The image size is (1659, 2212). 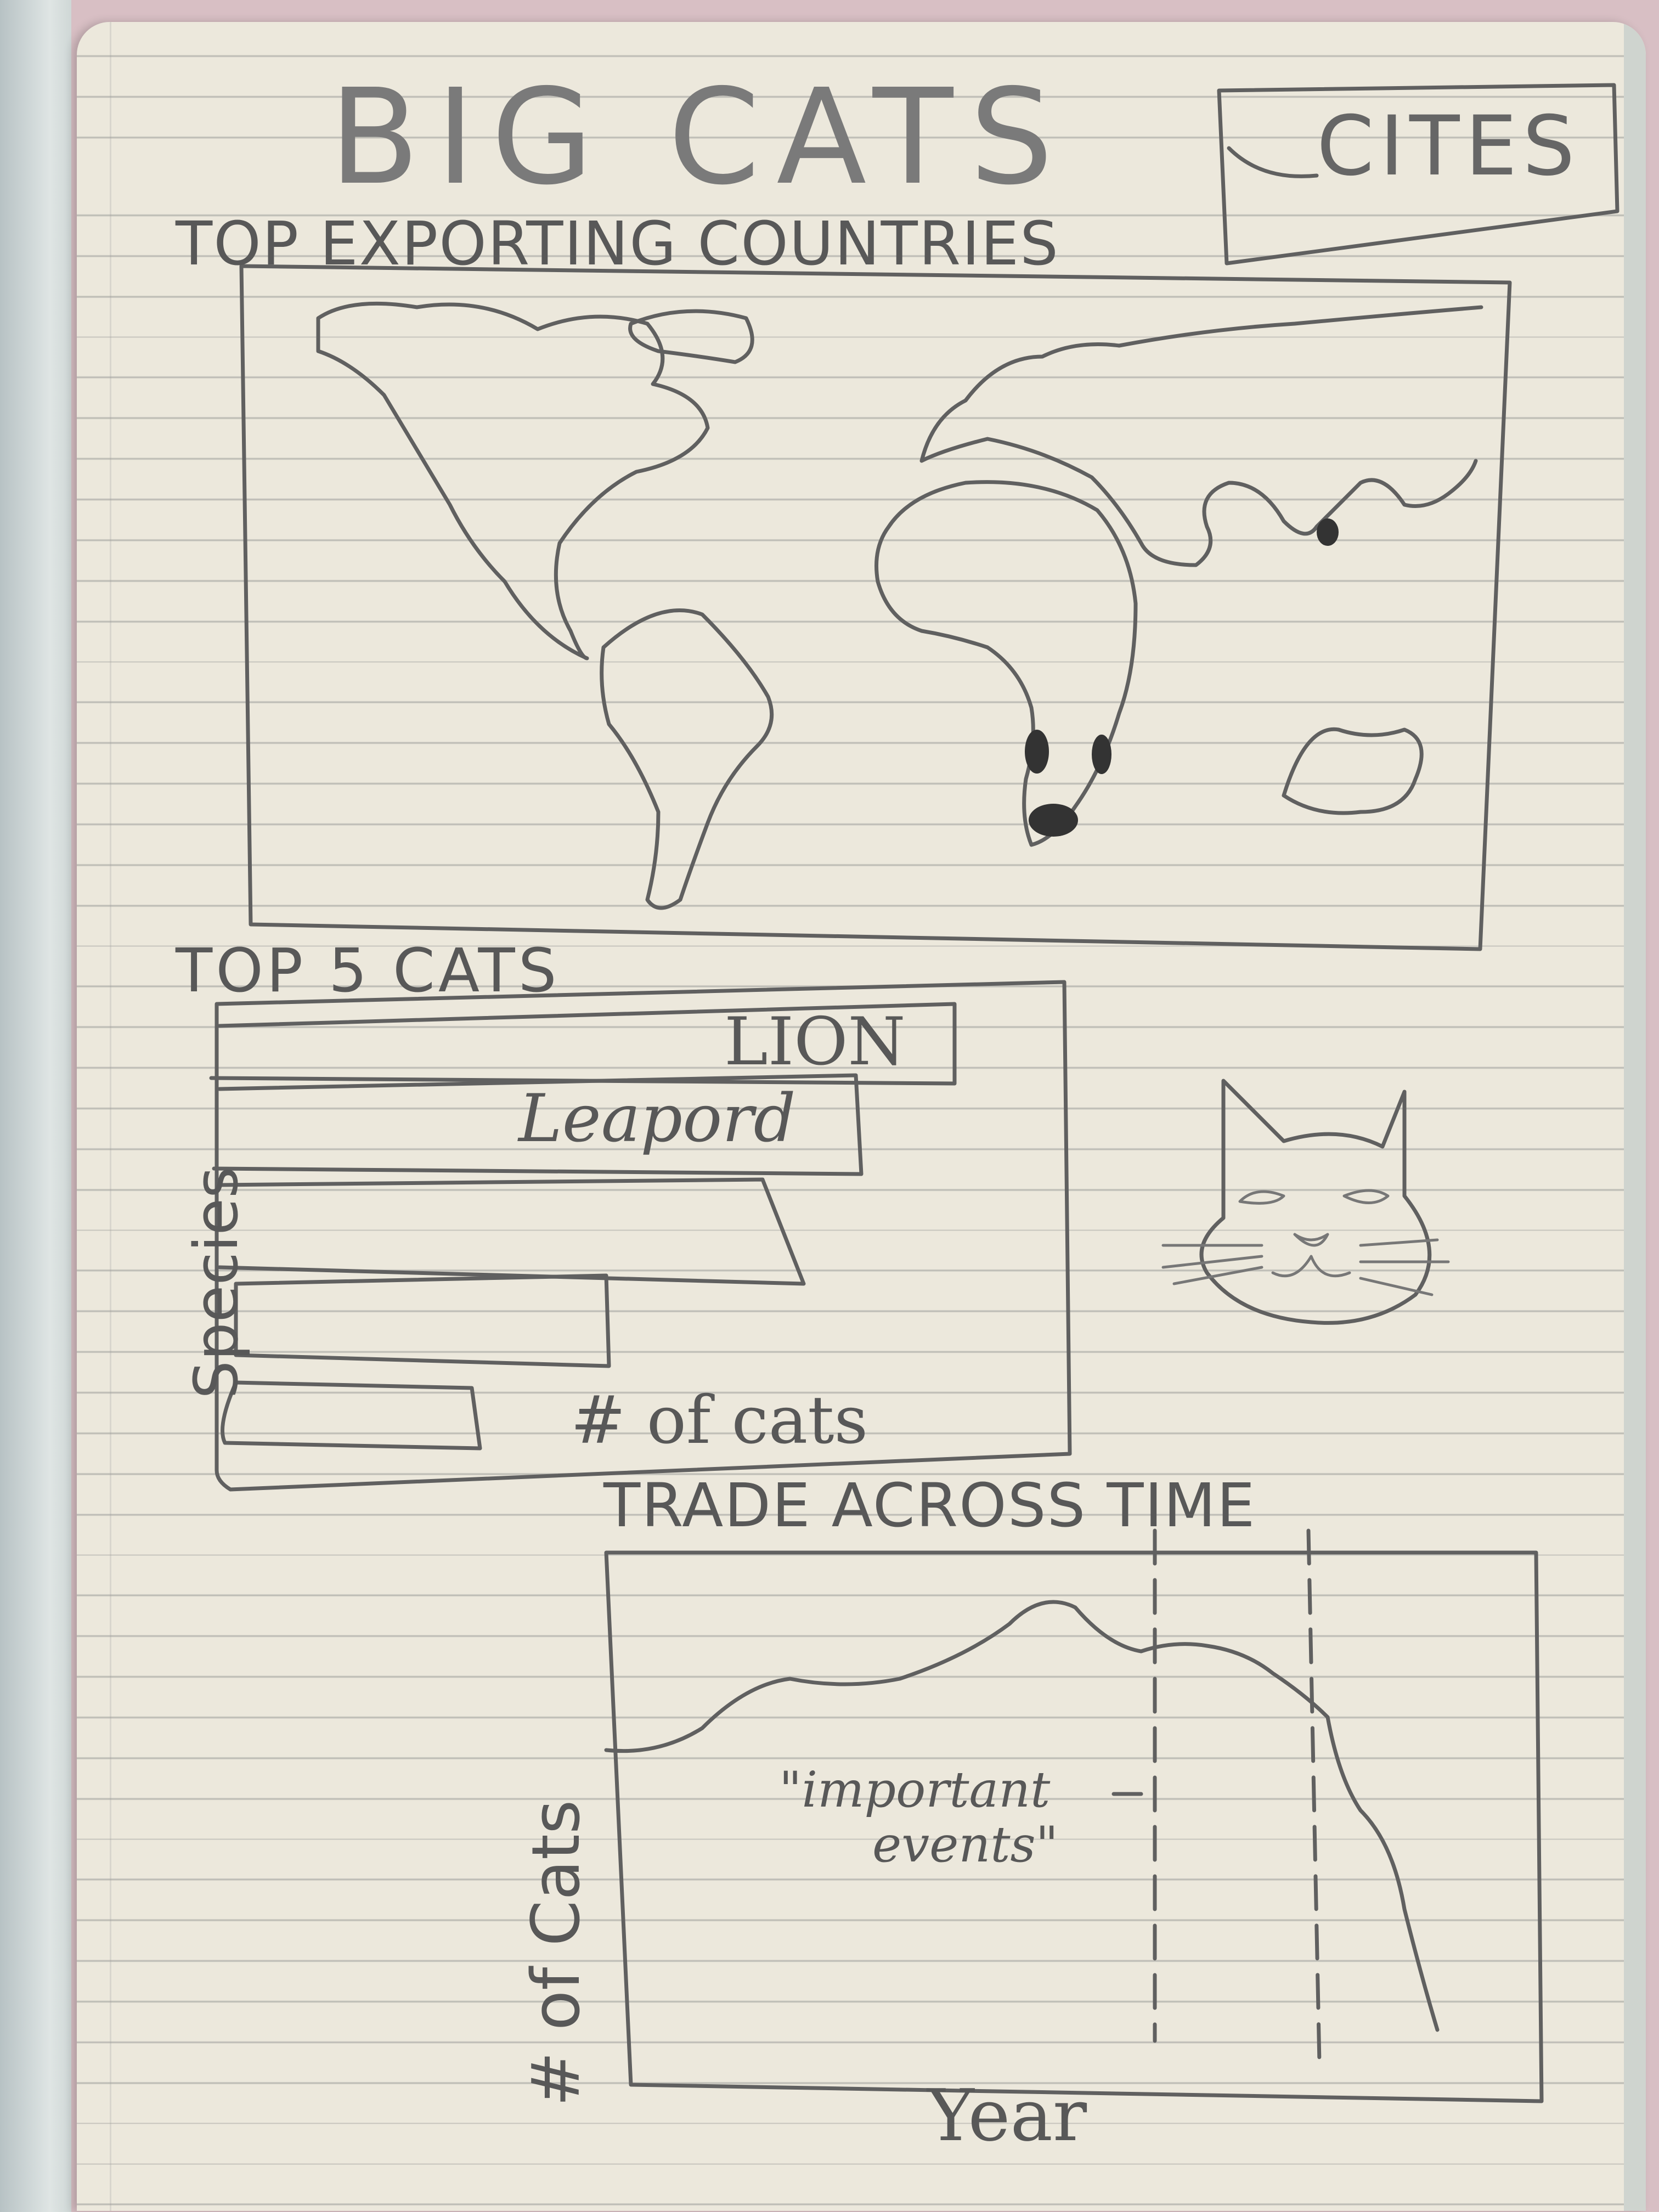 What do you see at coordinates (966, 1845) in the screenshot?
I see `annotation-events: events"` at bounding box center [966, 1845].